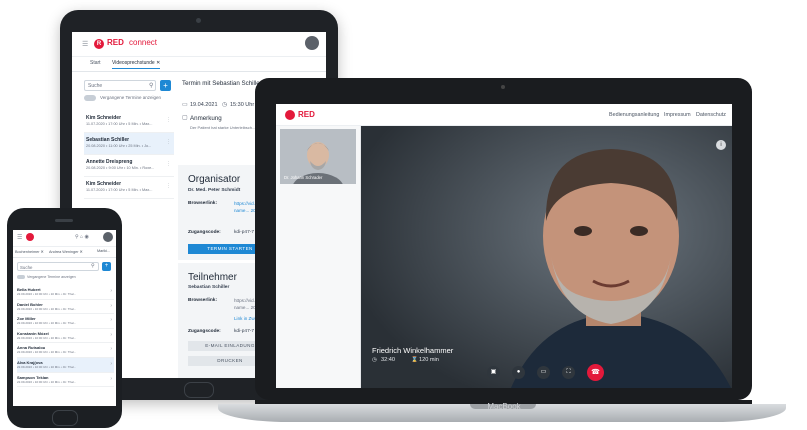  What do you see at coordinates (203, 300) in the screenshot?
I see `participant-browserlink-label: Browserlink:` at bounding box center [203, 300].